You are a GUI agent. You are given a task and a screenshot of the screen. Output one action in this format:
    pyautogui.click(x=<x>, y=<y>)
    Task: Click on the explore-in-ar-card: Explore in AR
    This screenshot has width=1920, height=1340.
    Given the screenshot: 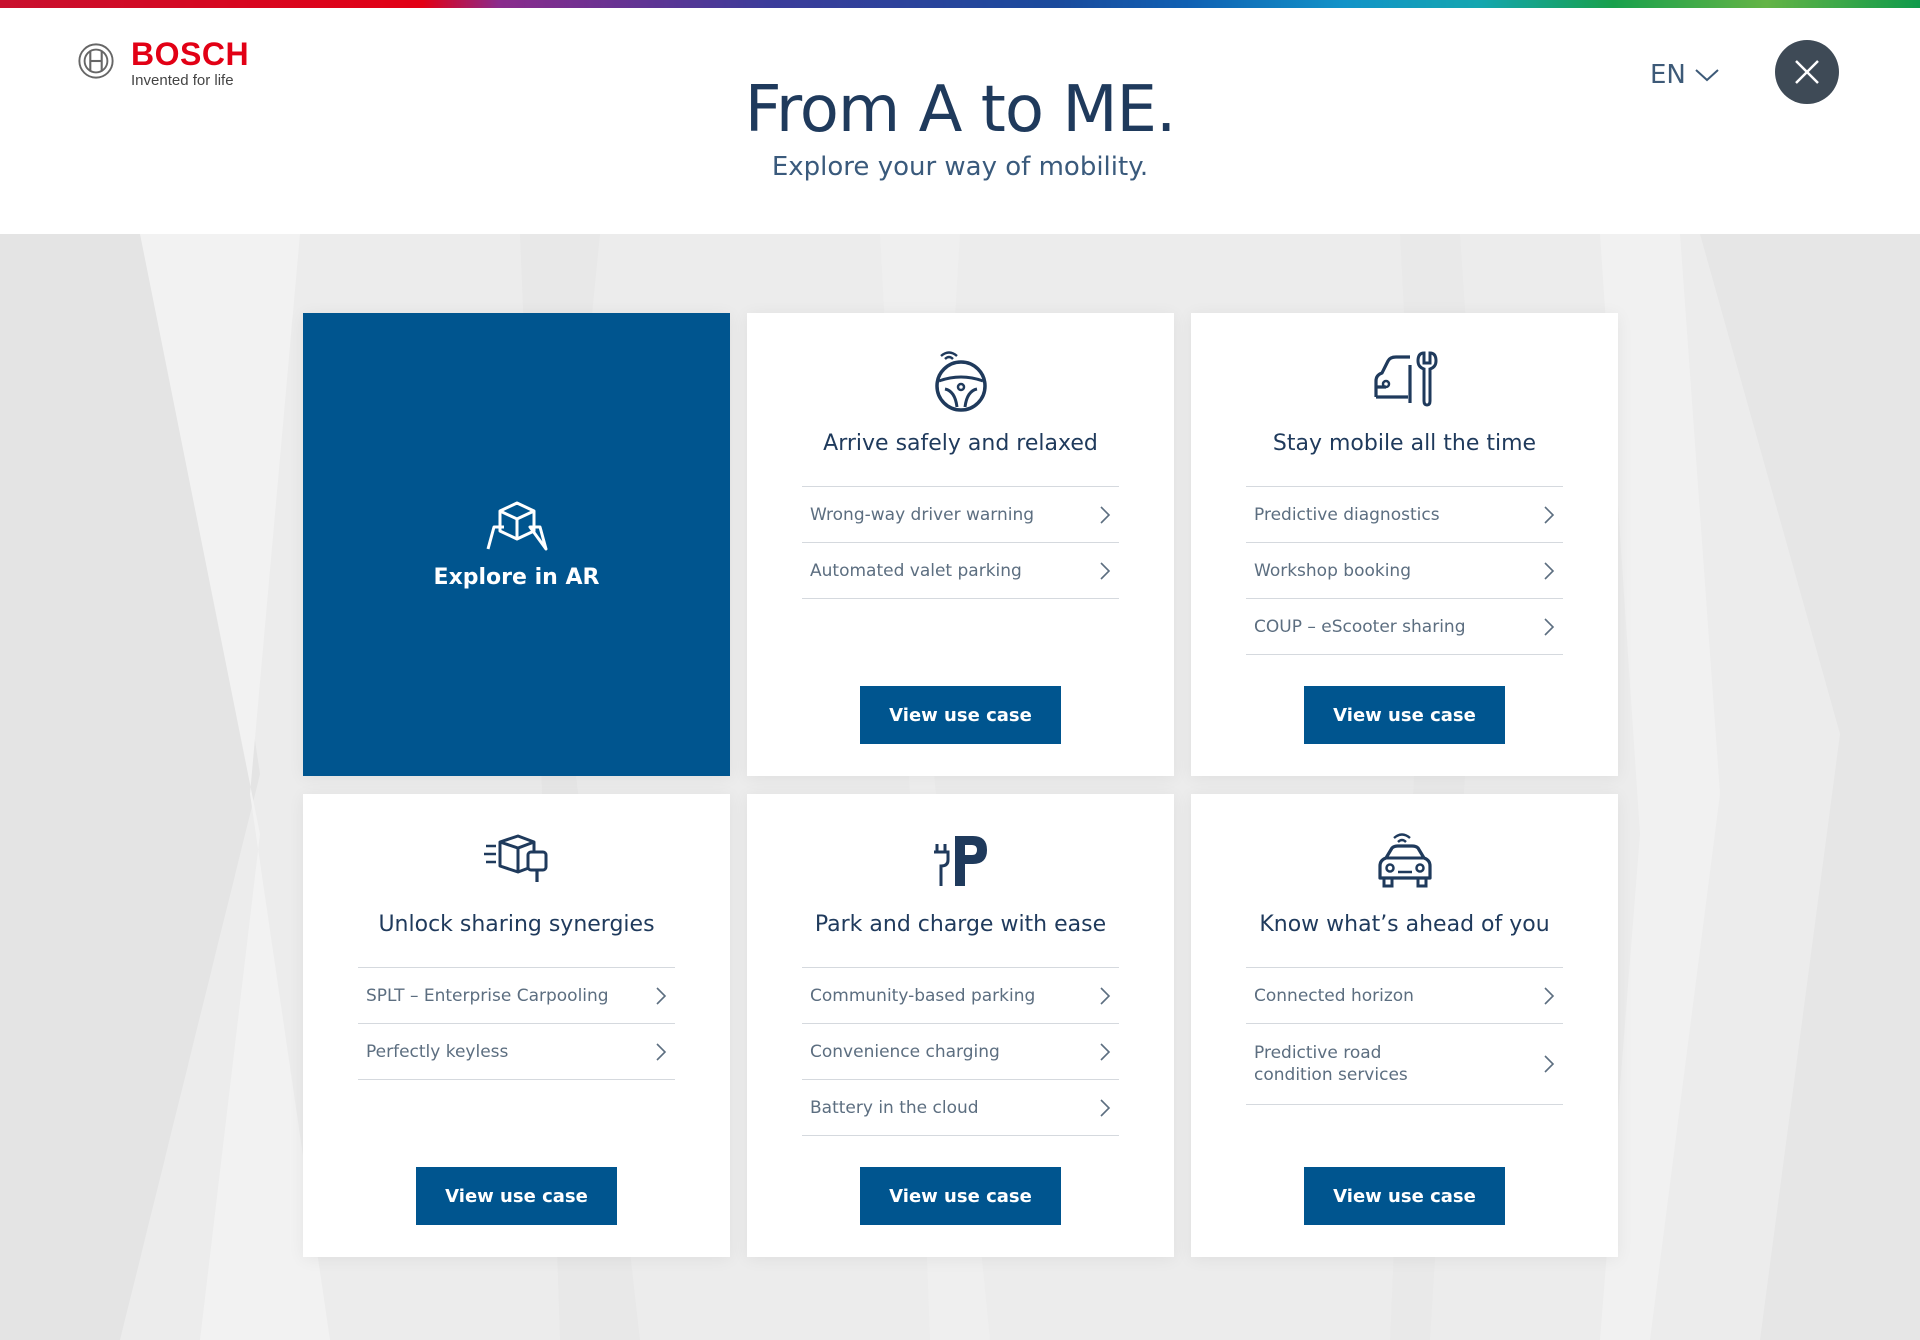 What is the action you would take?
    pyautogui.click(x=516, y=544)
    